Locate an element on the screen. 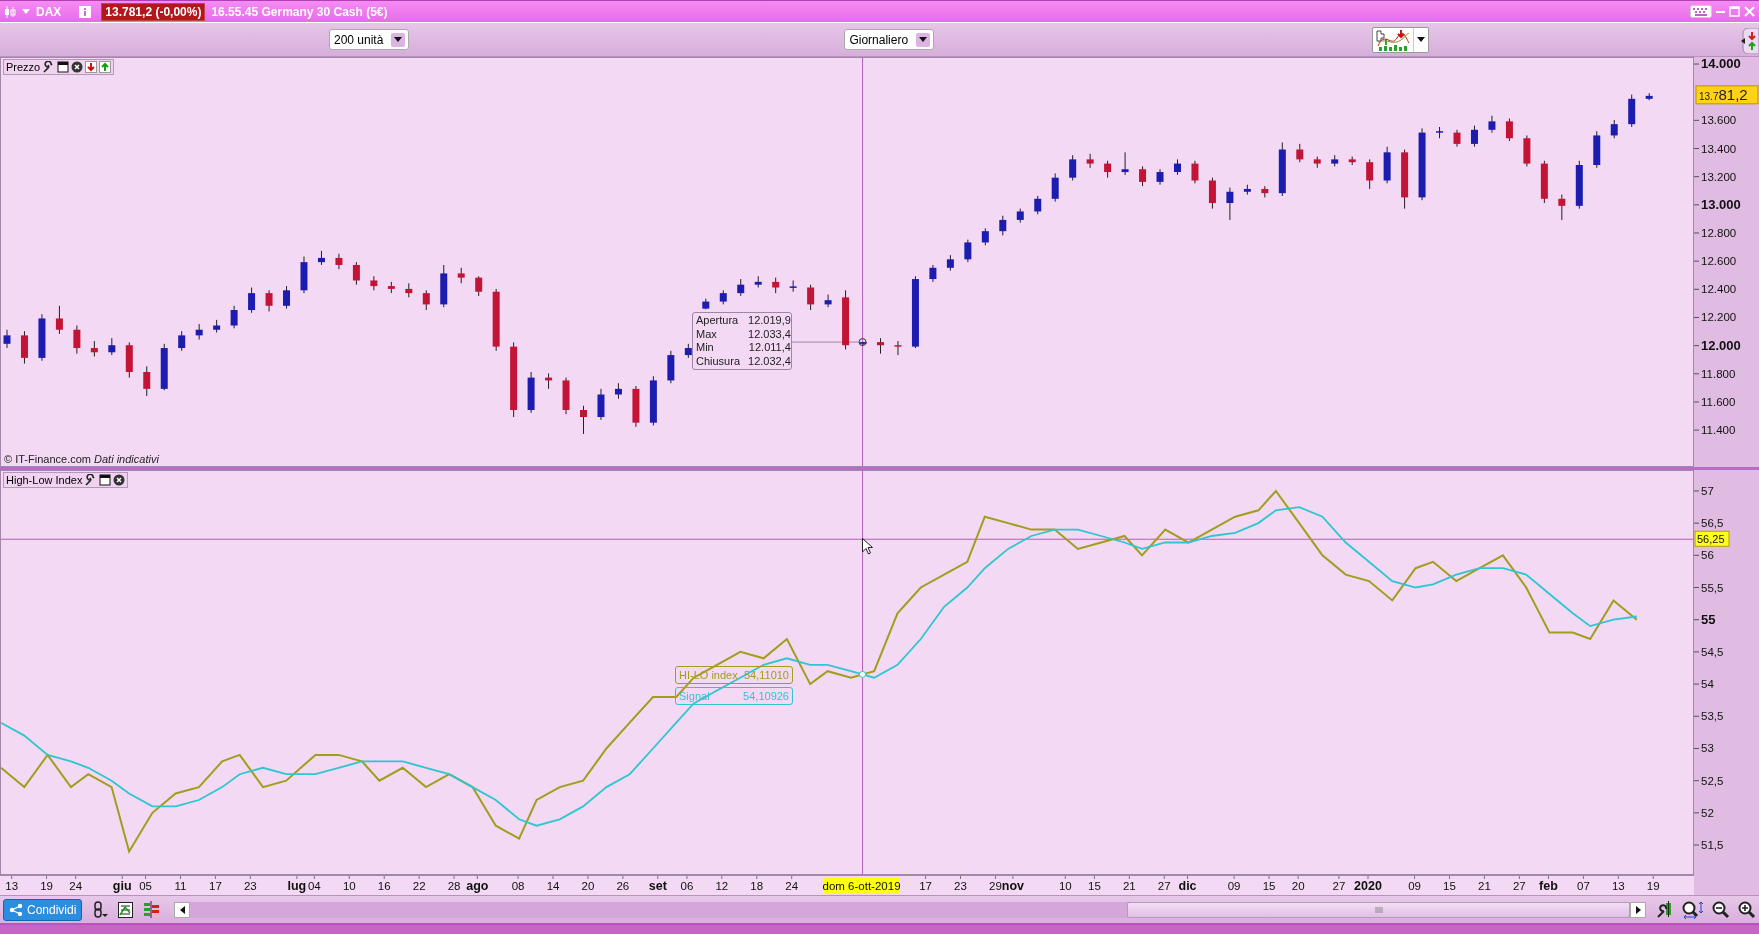  data-credit: © IT-Finance.com Dati indicativi is located at coordinates (81, 459).